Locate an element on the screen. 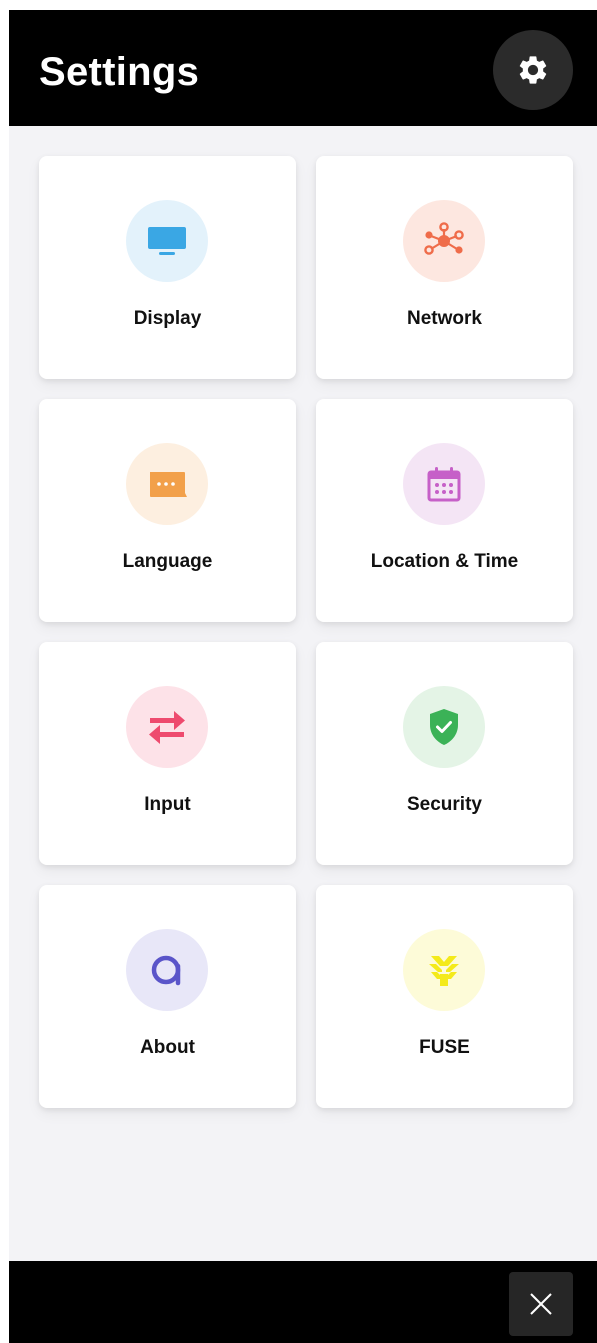 The image size is (597, 1343). tile-display: Display is located at coordinates (167, 267).